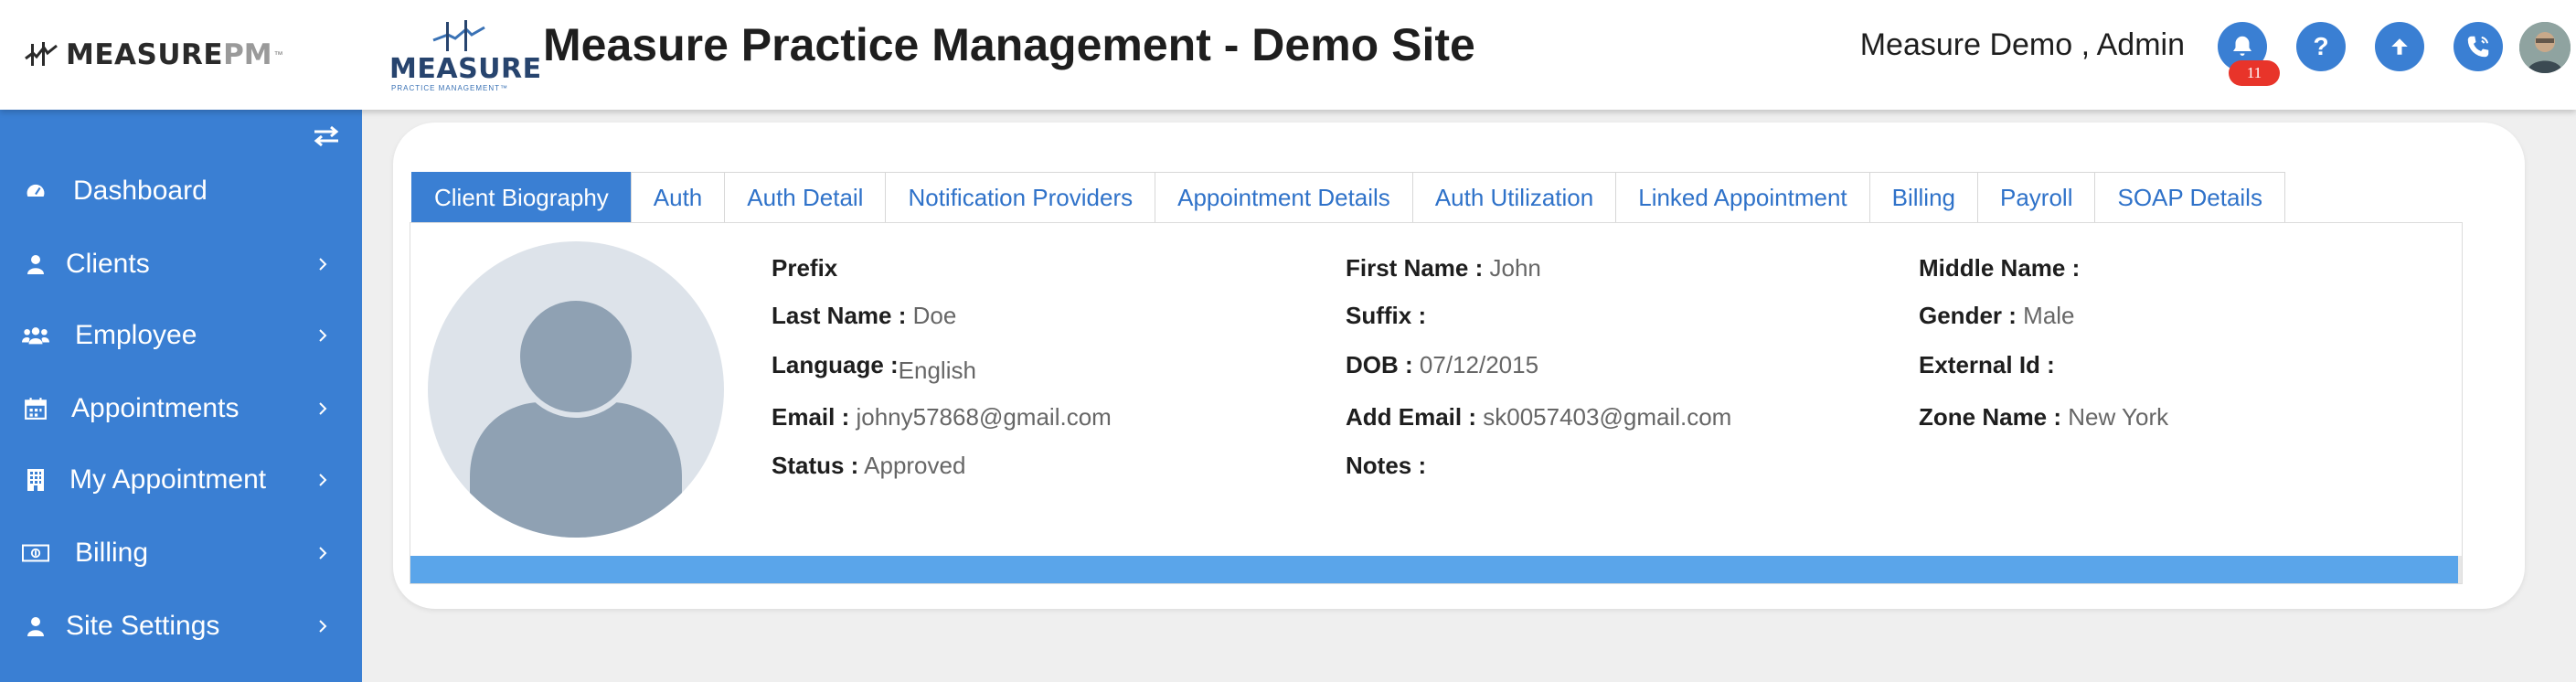 This screenshot has height=682, width=2576. I want to click on sidebar-item-my-appointment: My Appointment, so click(181, 480).